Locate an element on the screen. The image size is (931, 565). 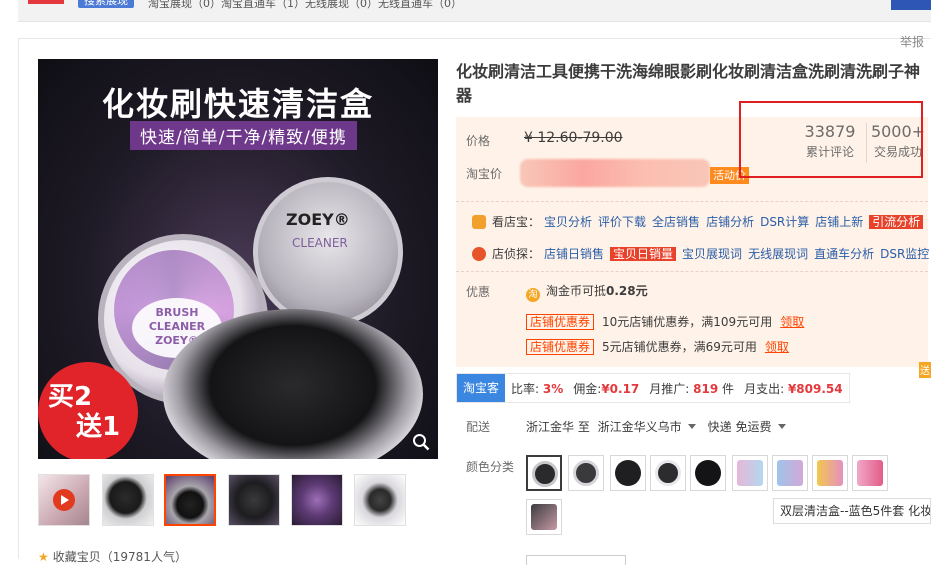
tbk-spend-label: 月支出: is located at coordinates (764, 388).